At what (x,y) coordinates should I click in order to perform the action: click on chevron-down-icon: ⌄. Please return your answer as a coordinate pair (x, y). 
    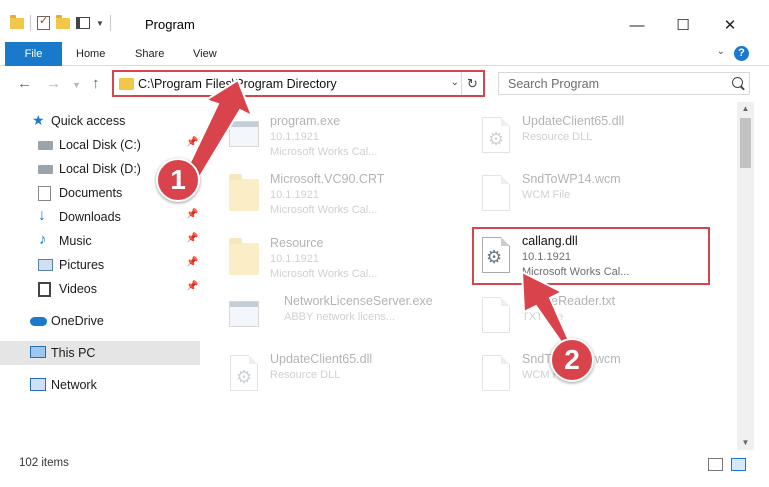
    Looking at the image, I should click on (455, 82).